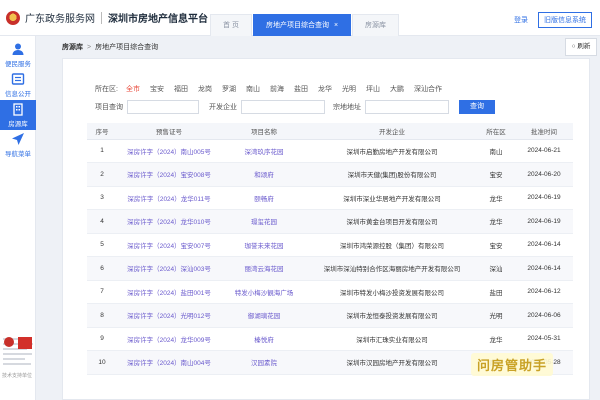 The width and height of the screenshot is (600, 400). Describe the element at coordinates (205, 89) in the screenshot. I see `district-option: 龙岗` at that location.